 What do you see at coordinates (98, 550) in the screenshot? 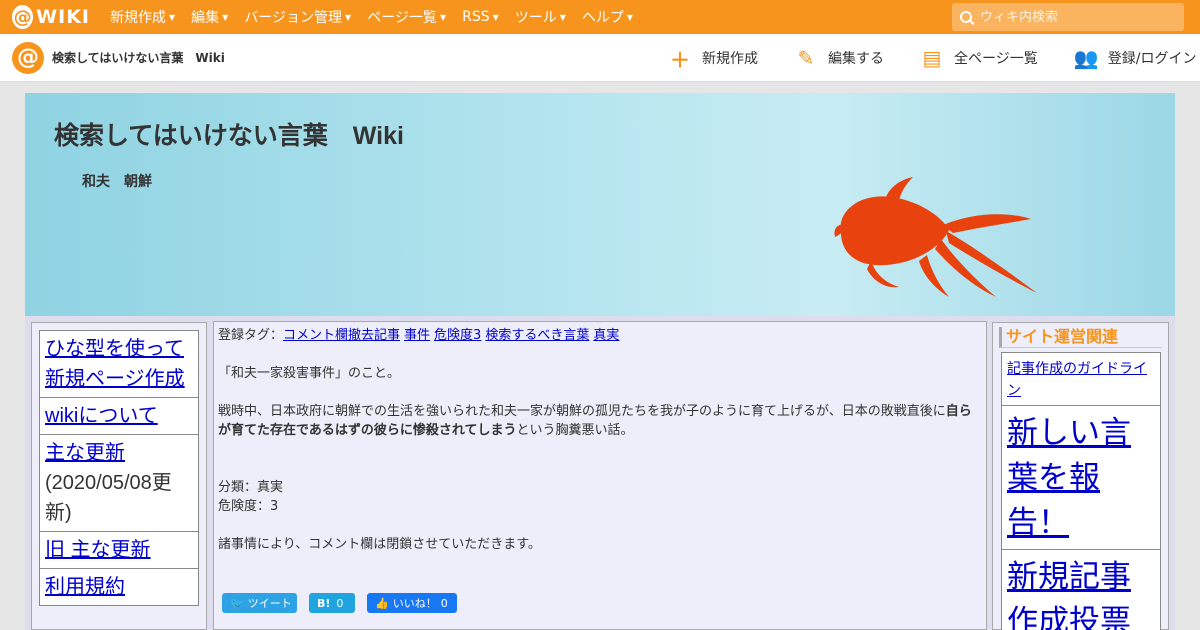
I see `left-nav-old-updates-link: 旧 主な更新` at bounding box center [98, 550].